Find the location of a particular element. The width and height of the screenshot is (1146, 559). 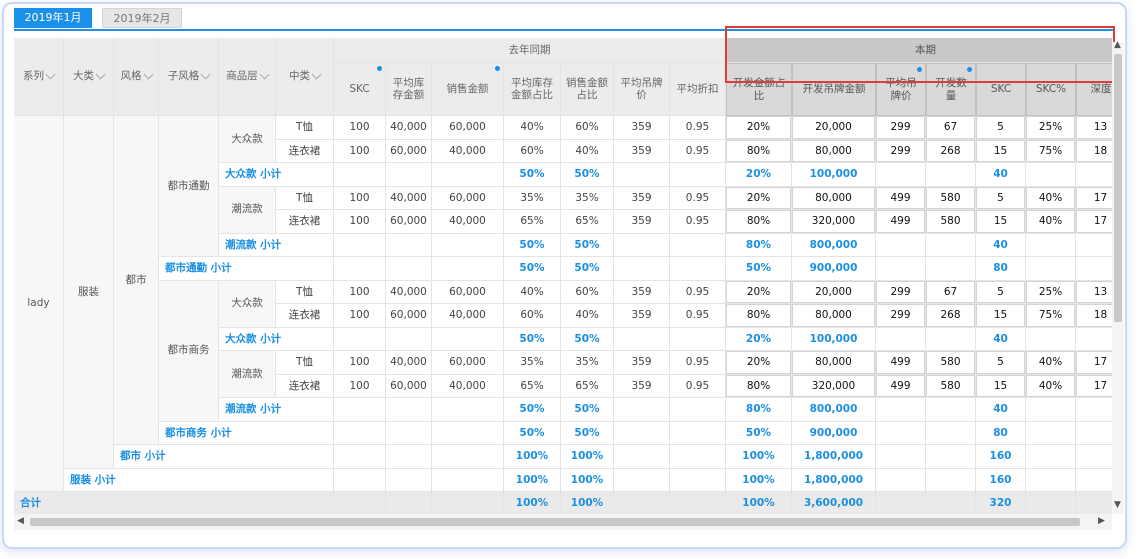

scroll-up-icon: ▲ is located at coordinates (1117, 45).